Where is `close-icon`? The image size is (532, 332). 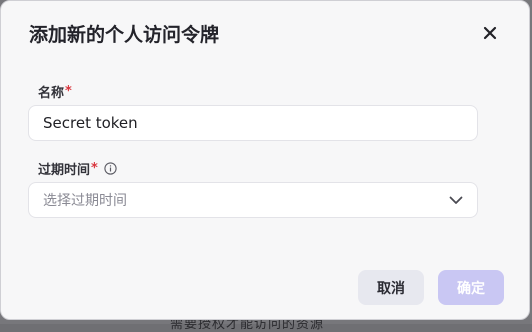 close-icon is located at coordinates (490, 33).